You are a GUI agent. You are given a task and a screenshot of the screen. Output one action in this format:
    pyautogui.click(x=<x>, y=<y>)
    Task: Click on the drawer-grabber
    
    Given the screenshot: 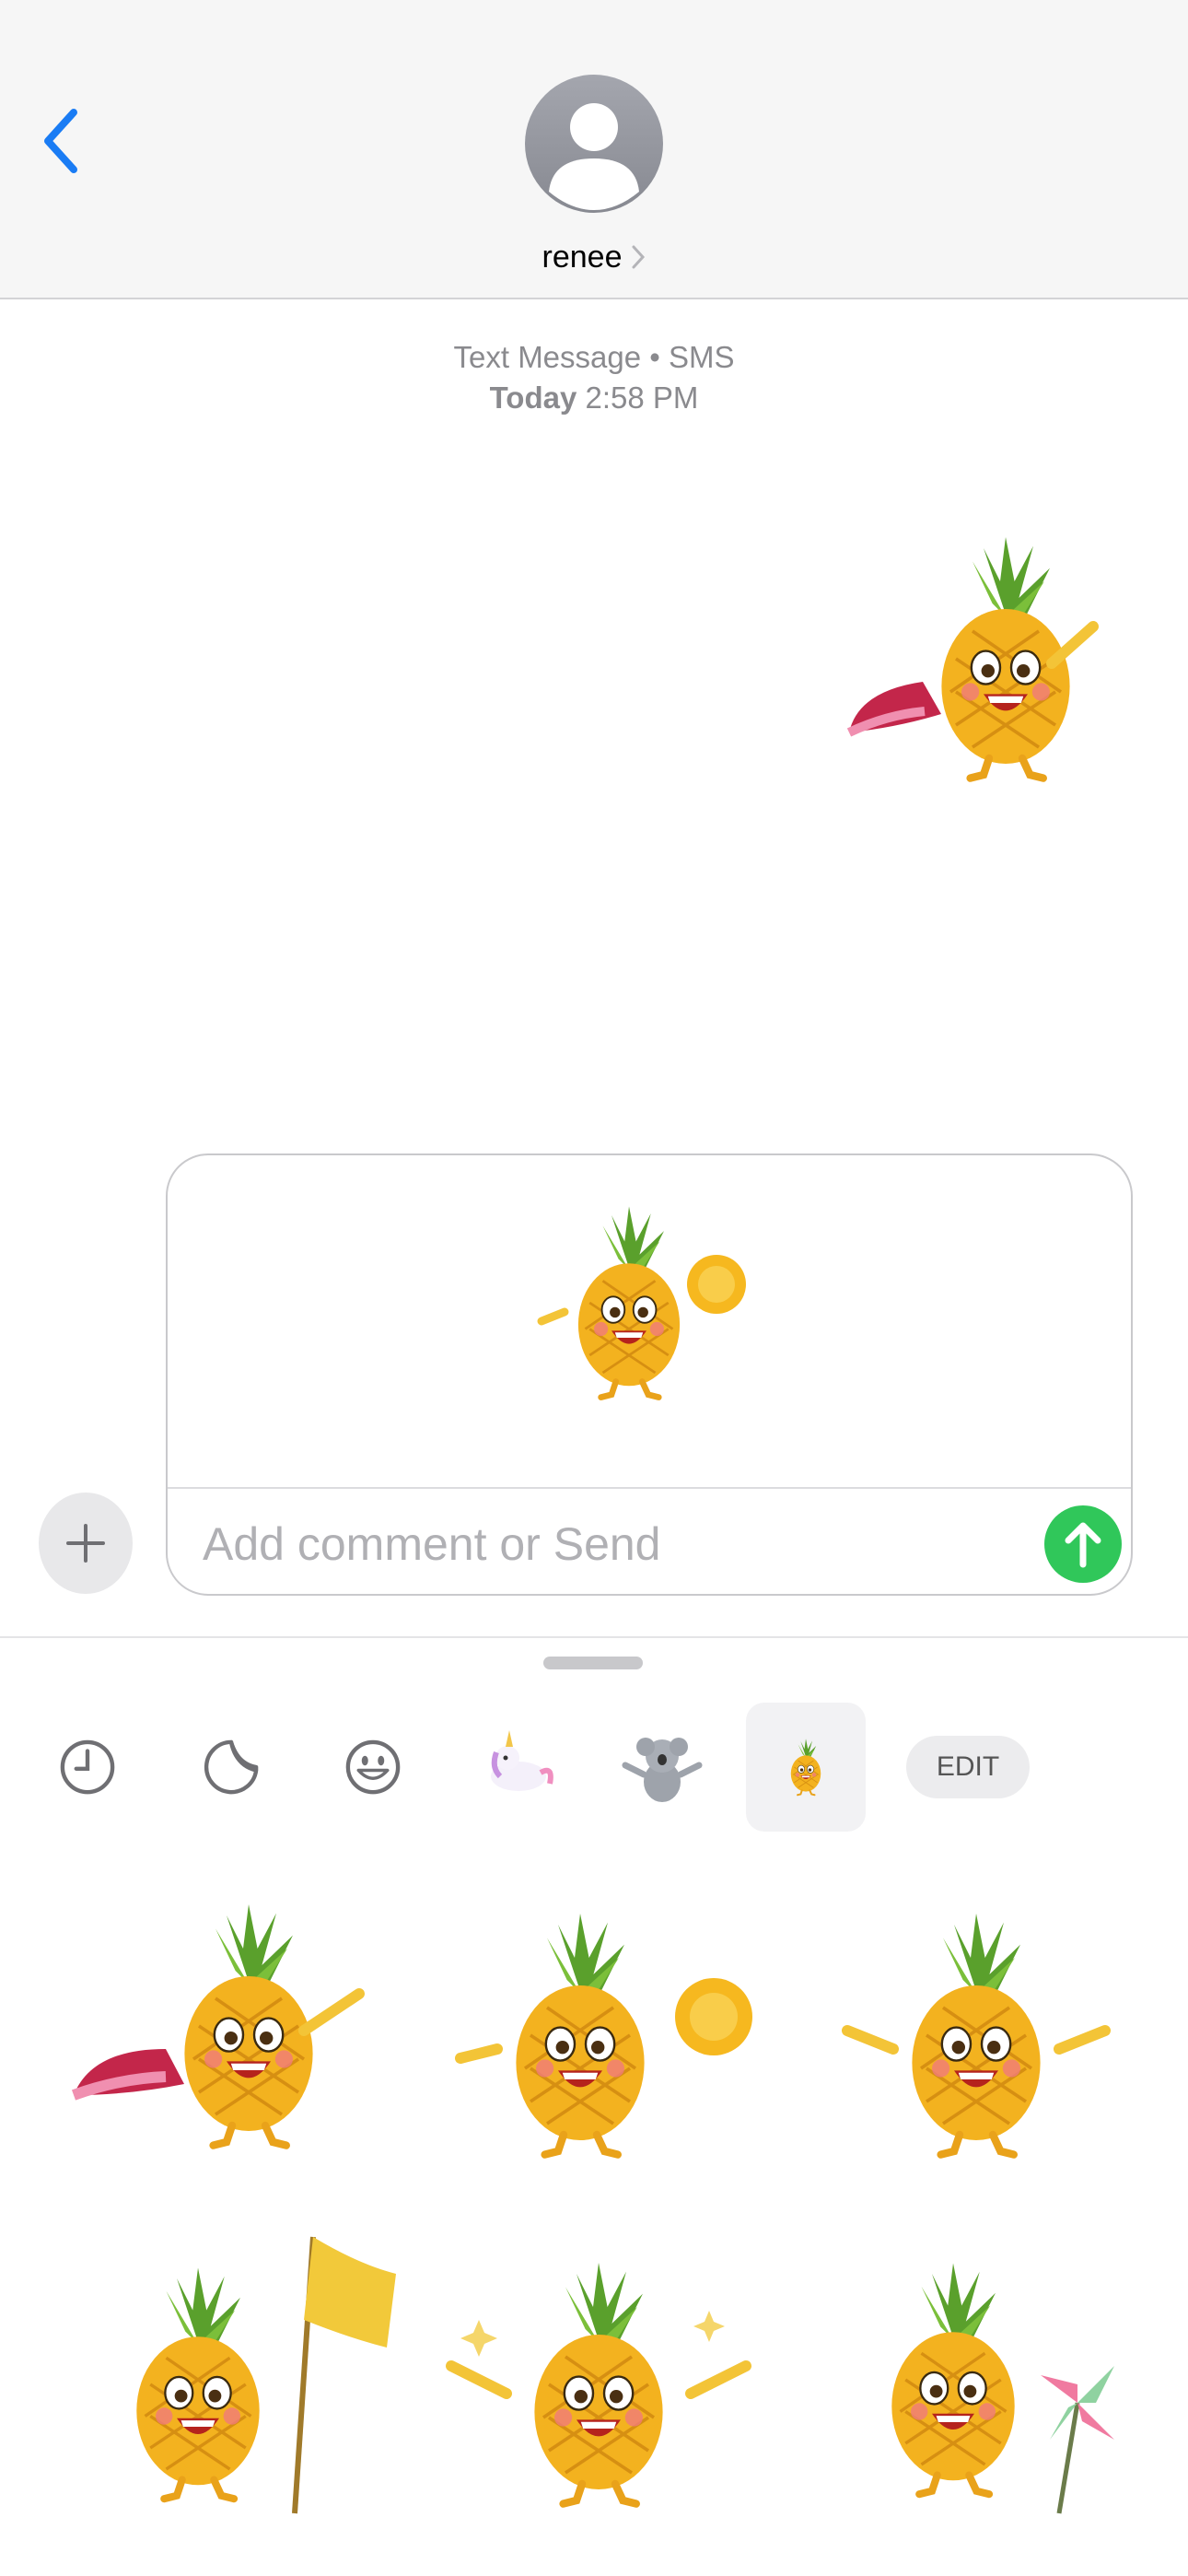 What is the action you would take?
    pyautogui.click(x=593, y=1663)
    